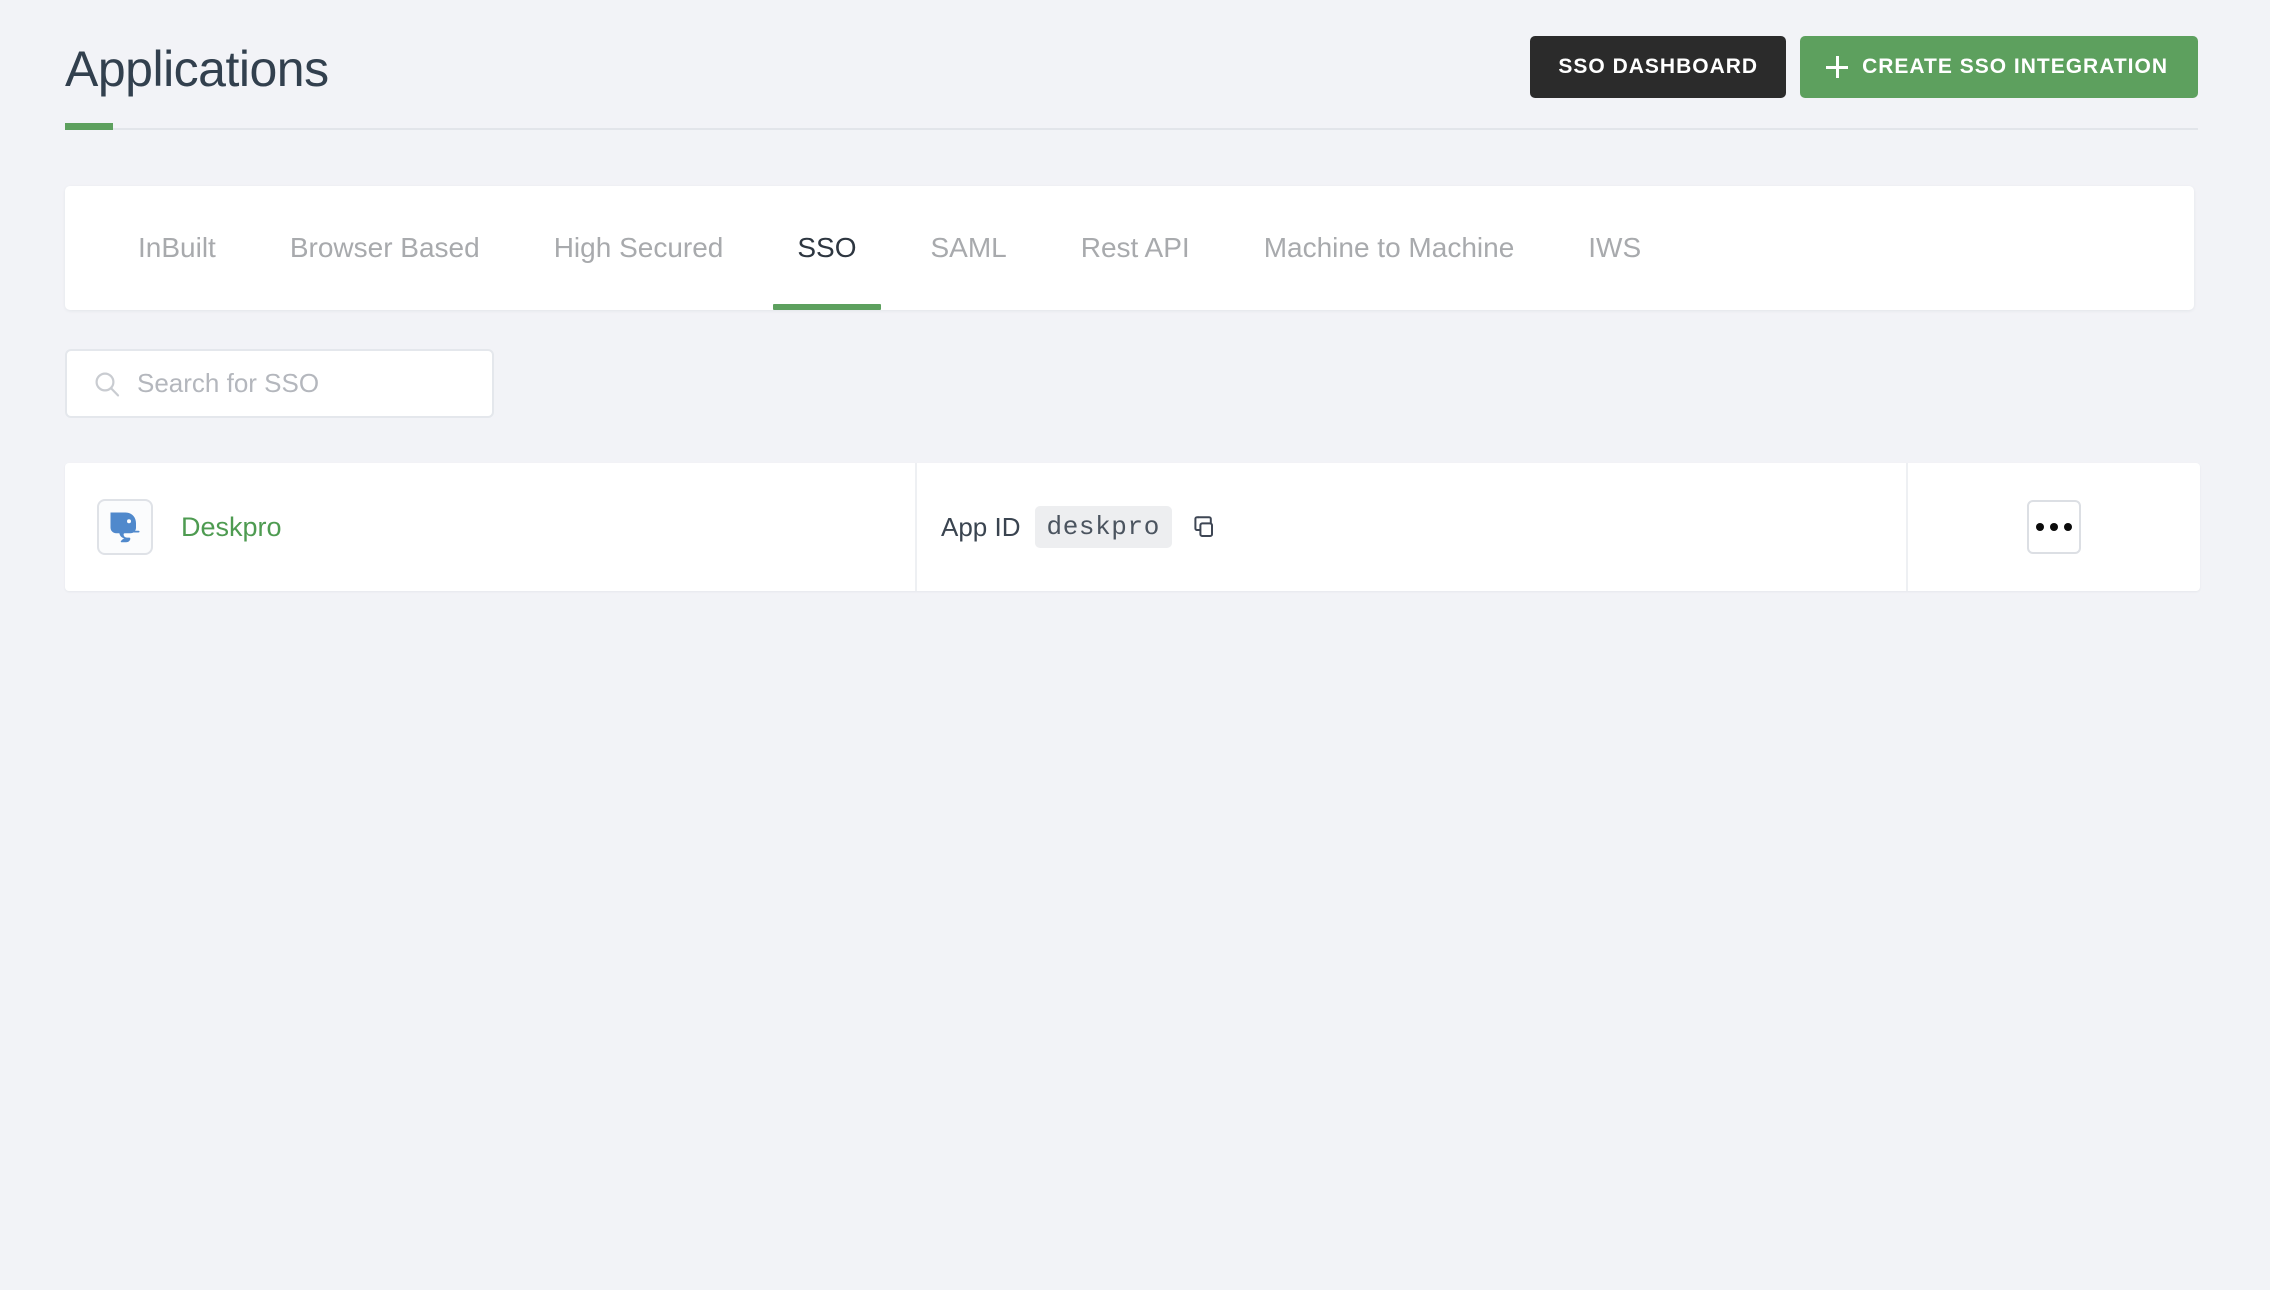  I want to click on search-input, so click(314, 383).